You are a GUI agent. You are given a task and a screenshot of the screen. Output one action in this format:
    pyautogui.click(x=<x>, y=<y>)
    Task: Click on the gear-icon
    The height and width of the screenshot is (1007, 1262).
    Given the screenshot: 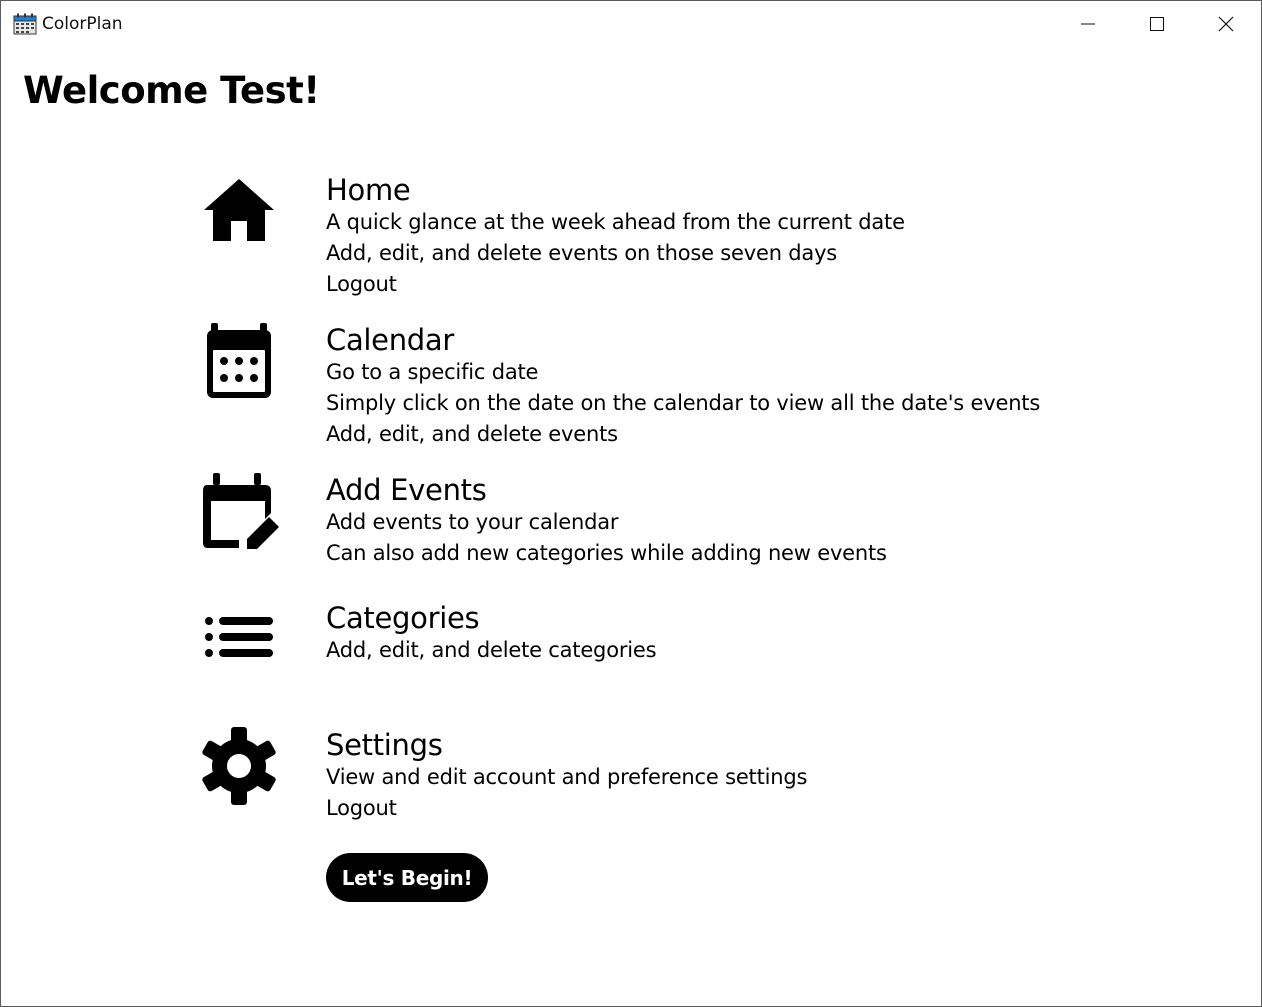 What is the action you would take?
    pyautogui.click(x=239, y=766)
    